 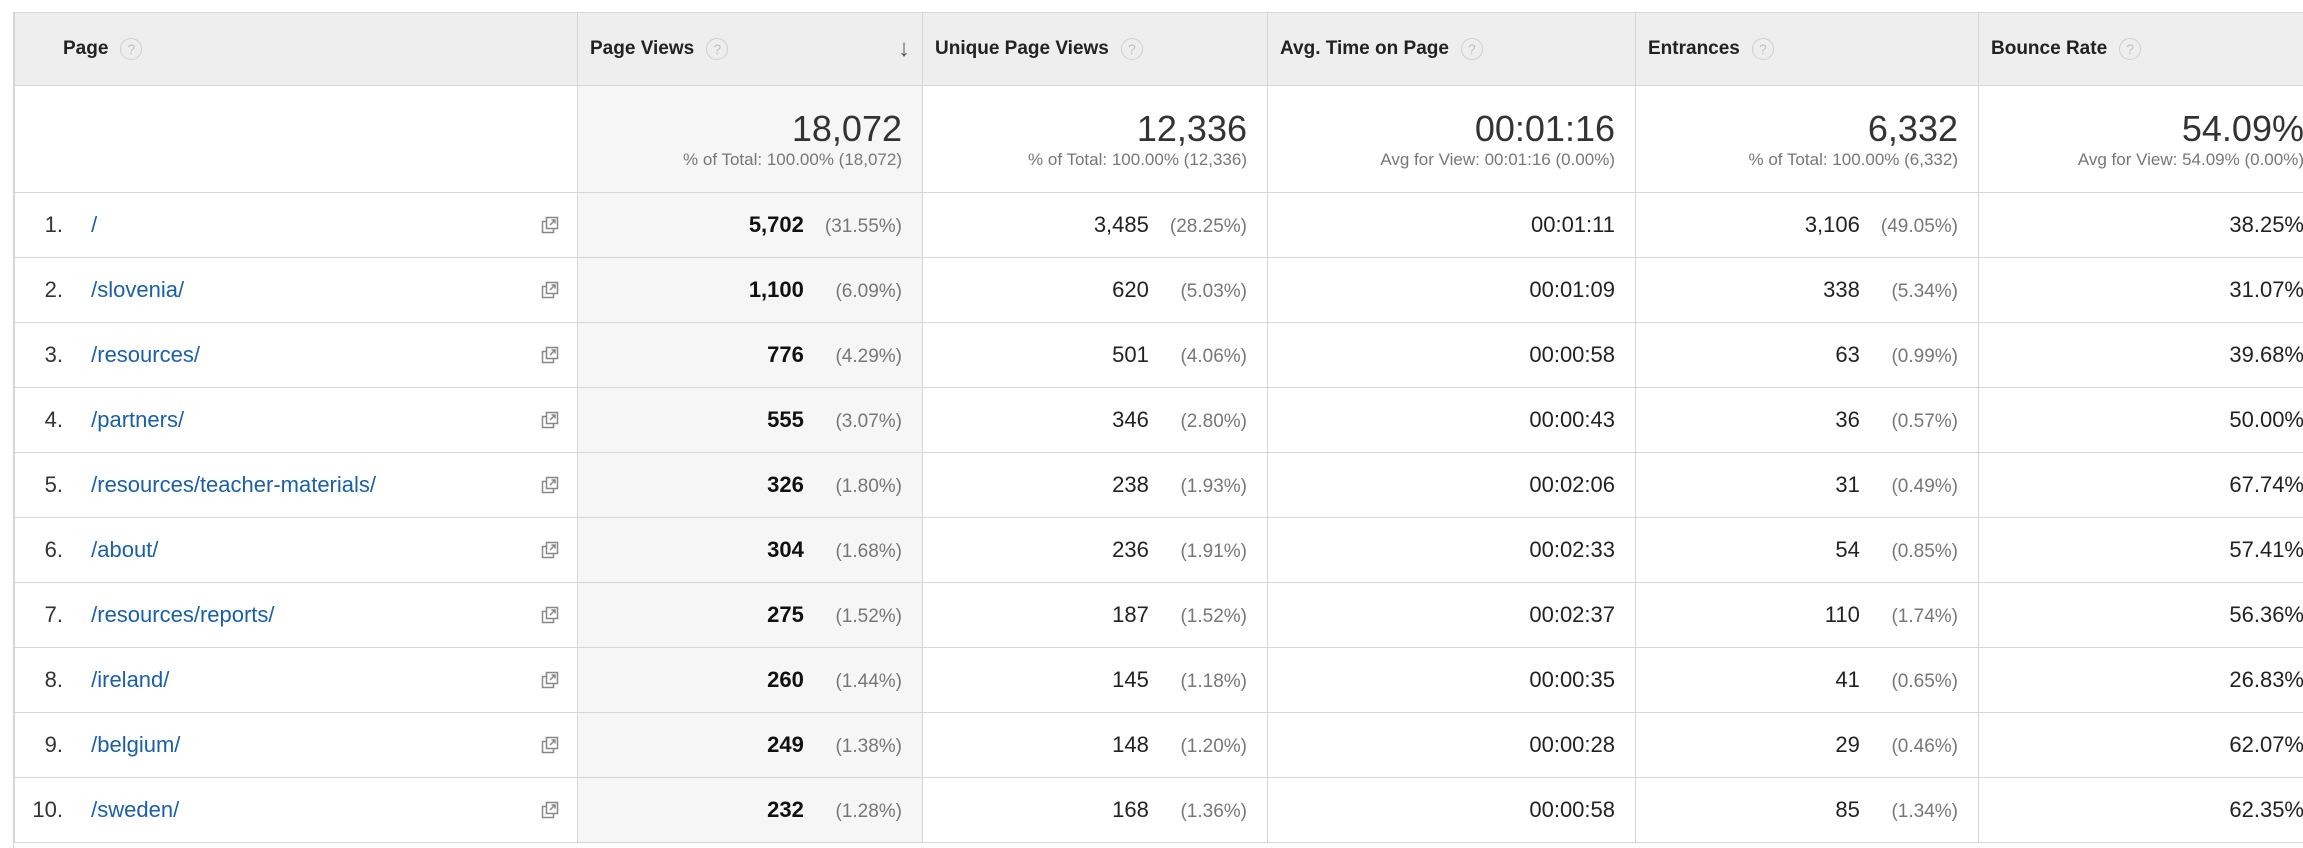 What do you see at coordinates (1095, 550) in the screenshot?
I see `unique-page-views-cell: 236 (1.91%)` at bounding box center [1095, 550].